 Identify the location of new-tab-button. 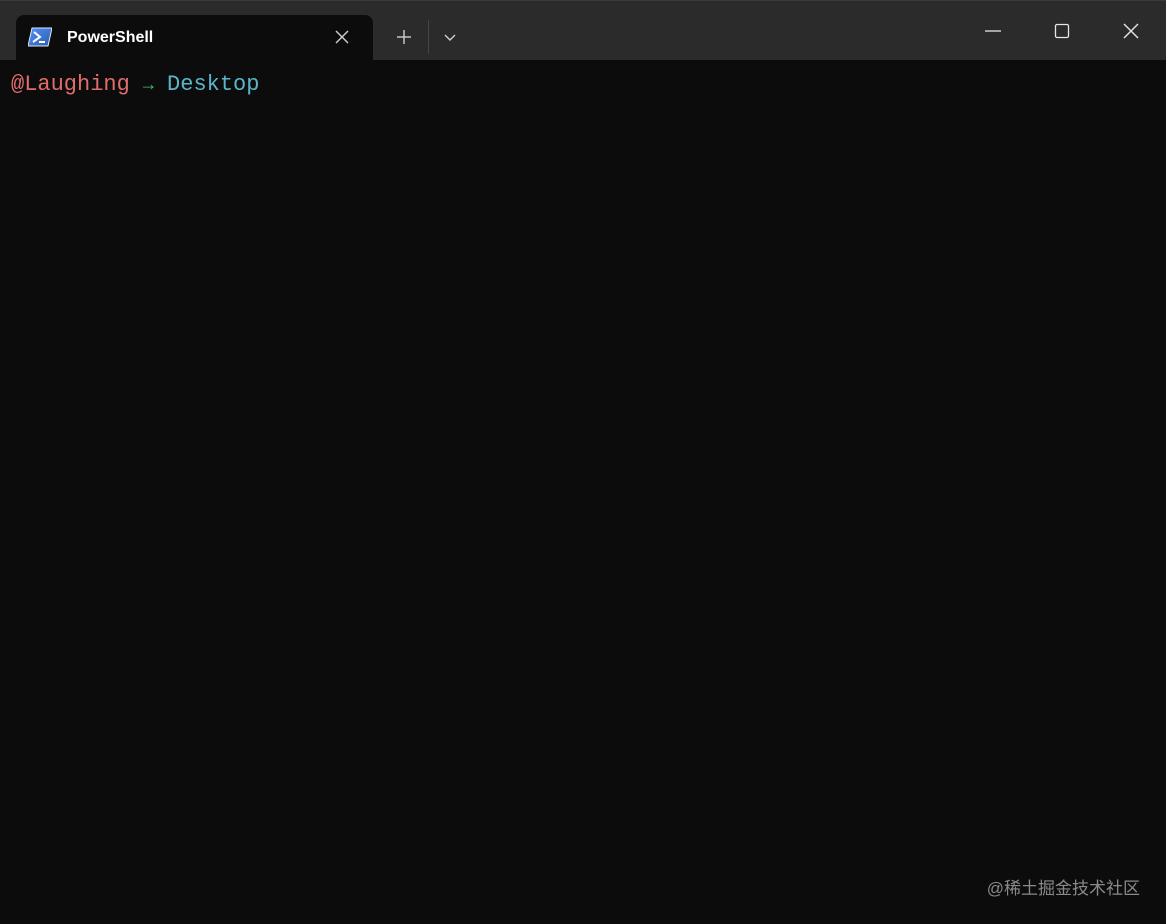
(404, 37).